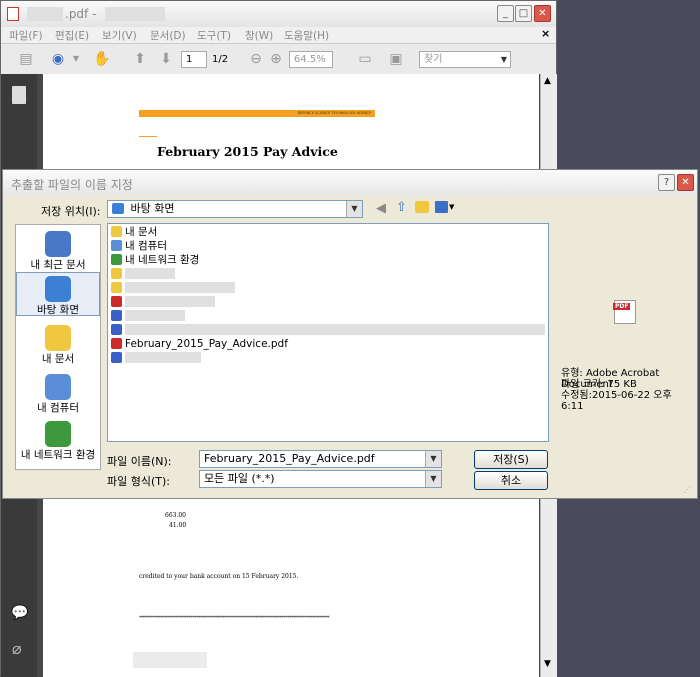 The image size is (700, 677). What do you see at coordinates (58, 265) in the screenshot?
I see `place-label: 내 최근 문서` at bounding box center [58, 265].